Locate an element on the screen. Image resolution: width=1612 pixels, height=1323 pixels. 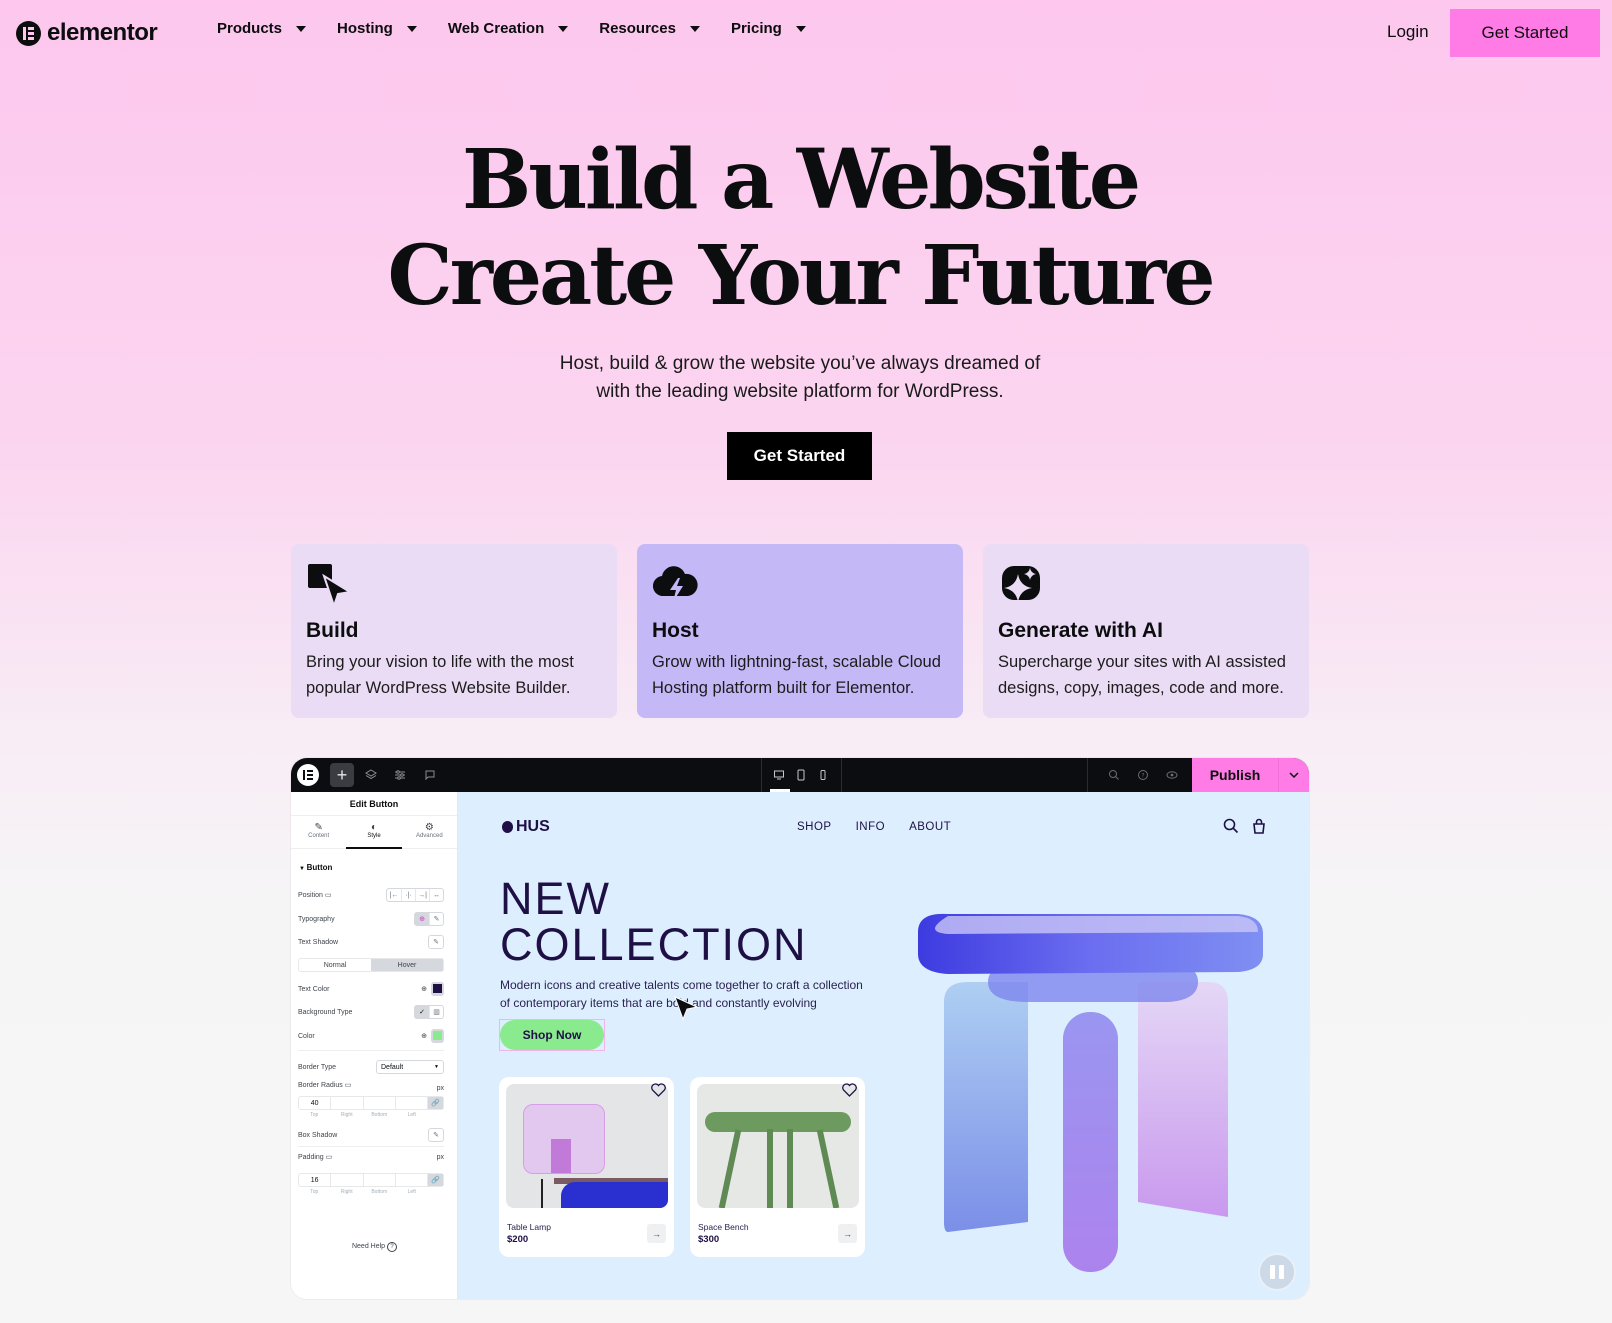
brush-icon: ✓ is located at coordinates (422, 1012).